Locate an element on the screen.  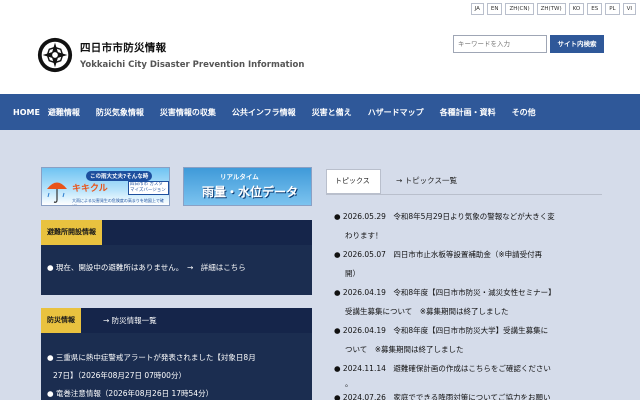
topic-item: ● 2026.04.19 令和8年度【四日市市防災・減災女性セミナー】 is located at coordinates (469, 292).